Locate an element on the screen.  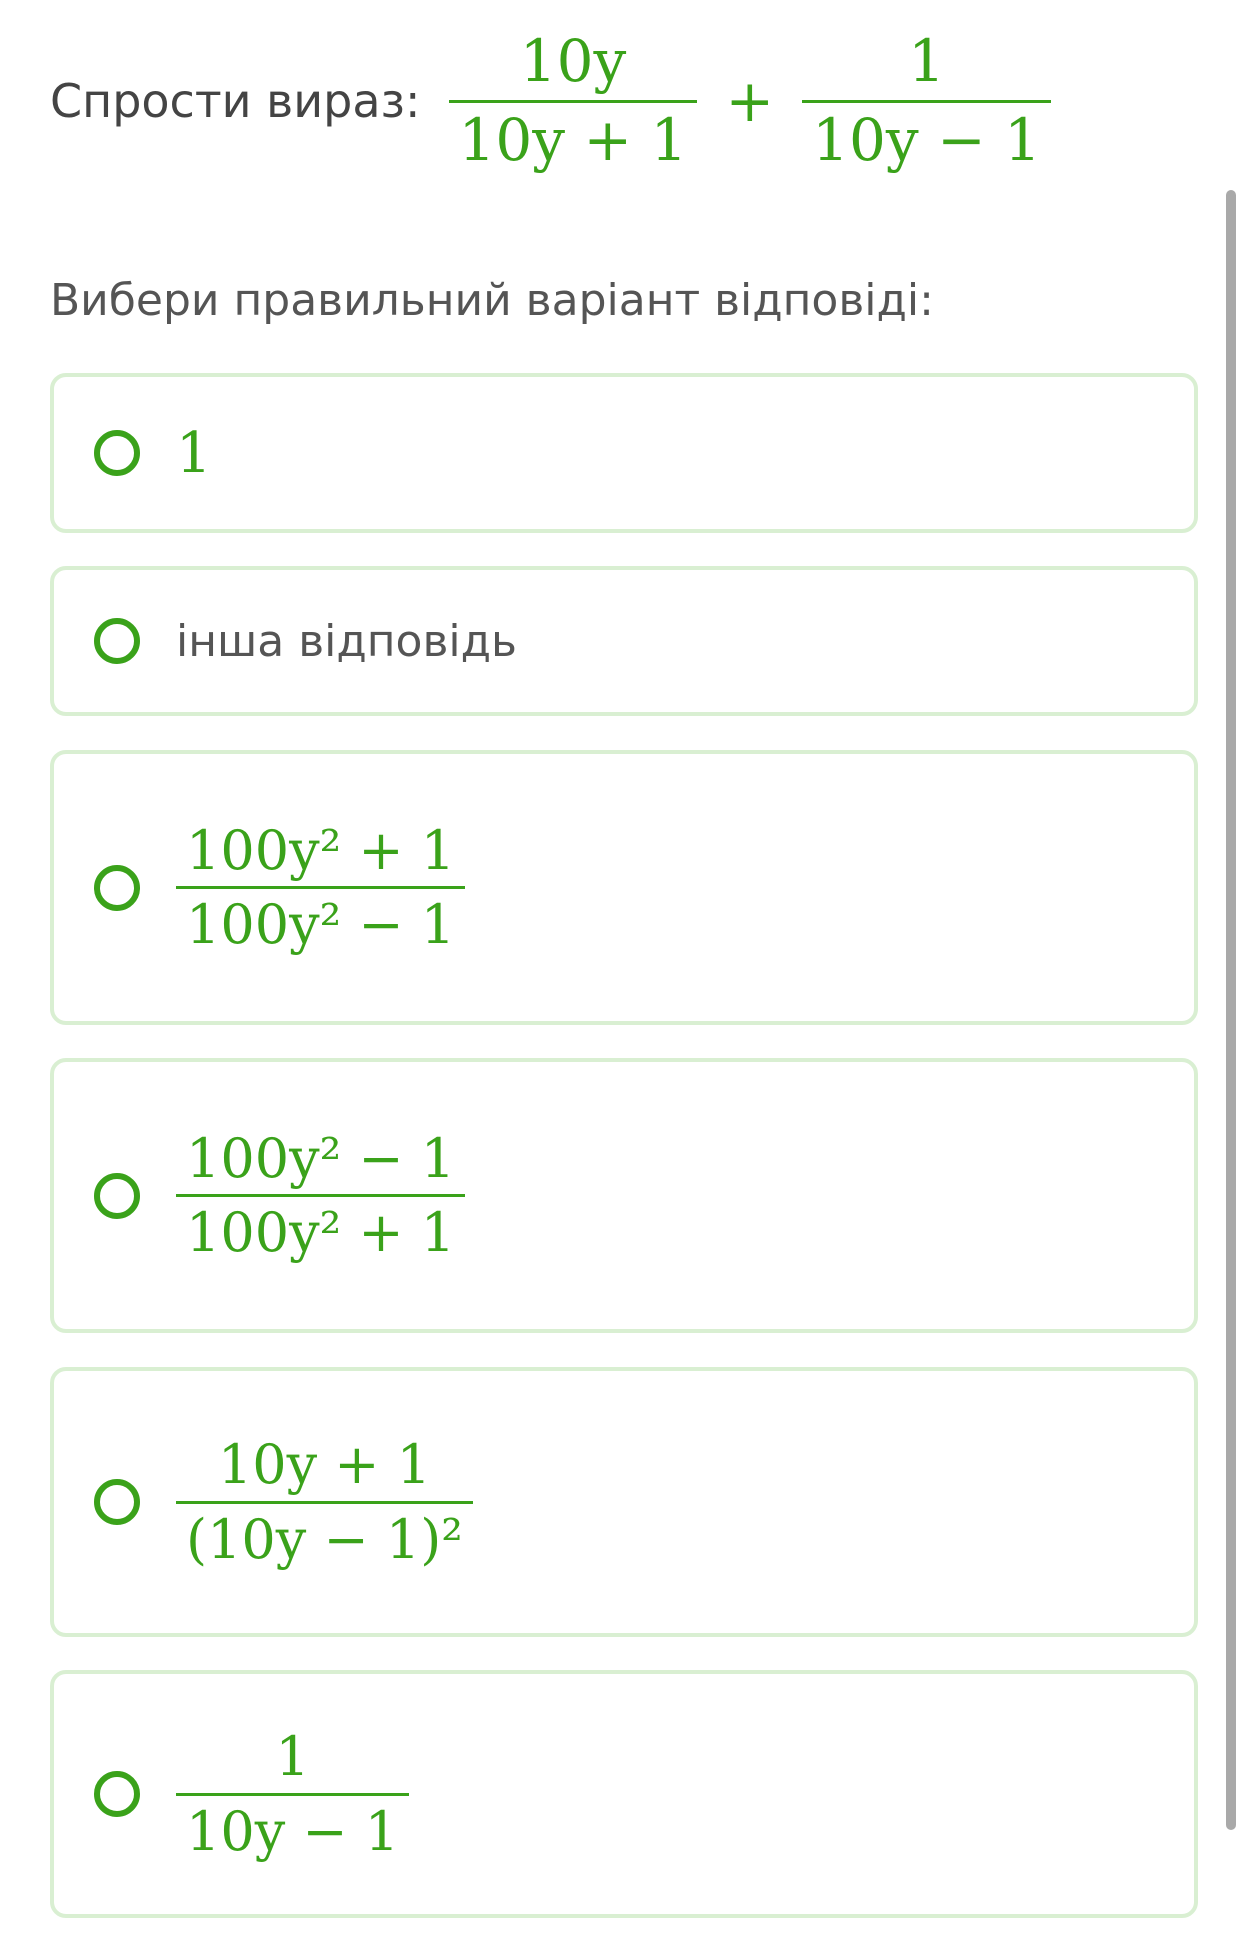
scrollbar is located at coordinates (1231, 1010).